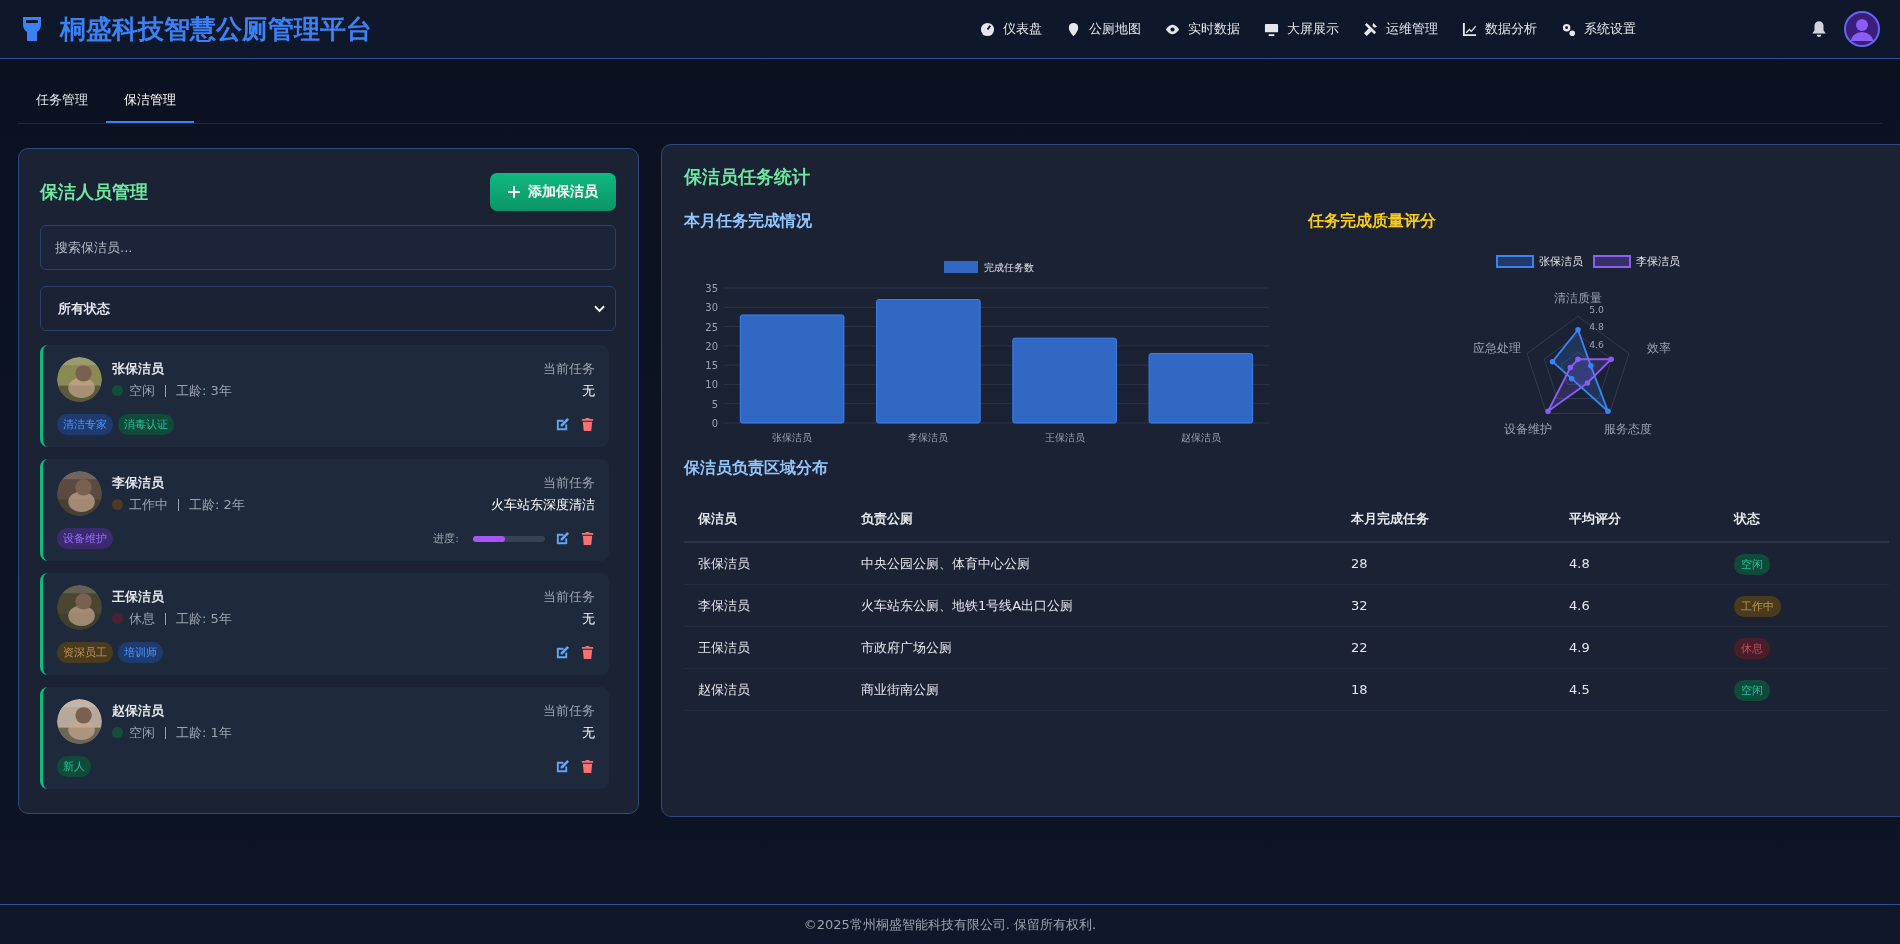 This screenshot has width=1900, height=944. I want to click on app-title: 桐盛科技智慧公厕管理平台, so click(216, 29).